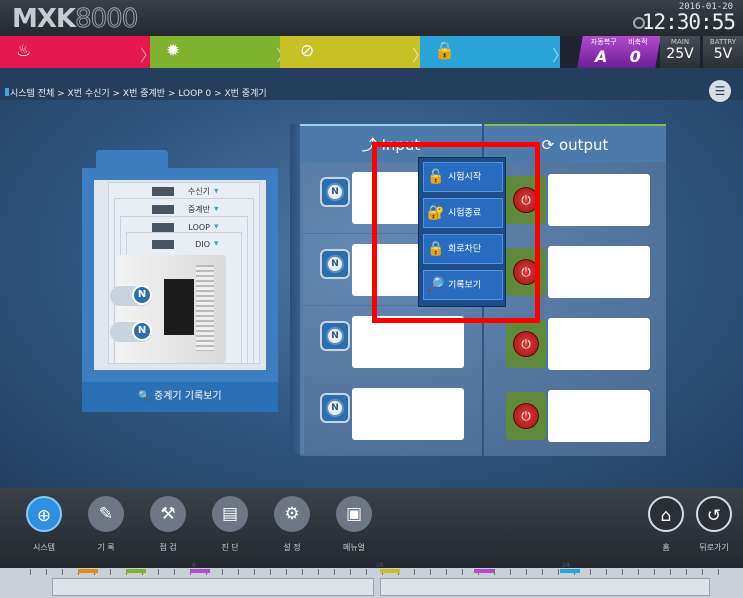 The height and width of the screenshot is (598, 743). I want to click on globe-icon: ⊕, so click(44, 514).